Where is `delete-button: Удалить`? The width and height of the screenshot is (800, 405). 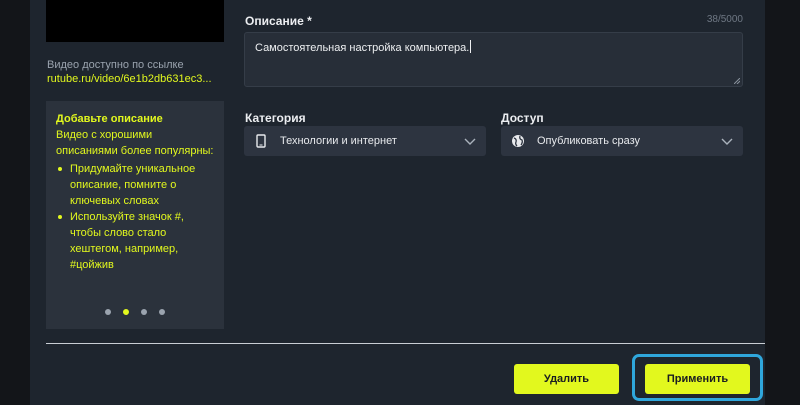 delete-button: Удалить is located at coordinates (566, 379).